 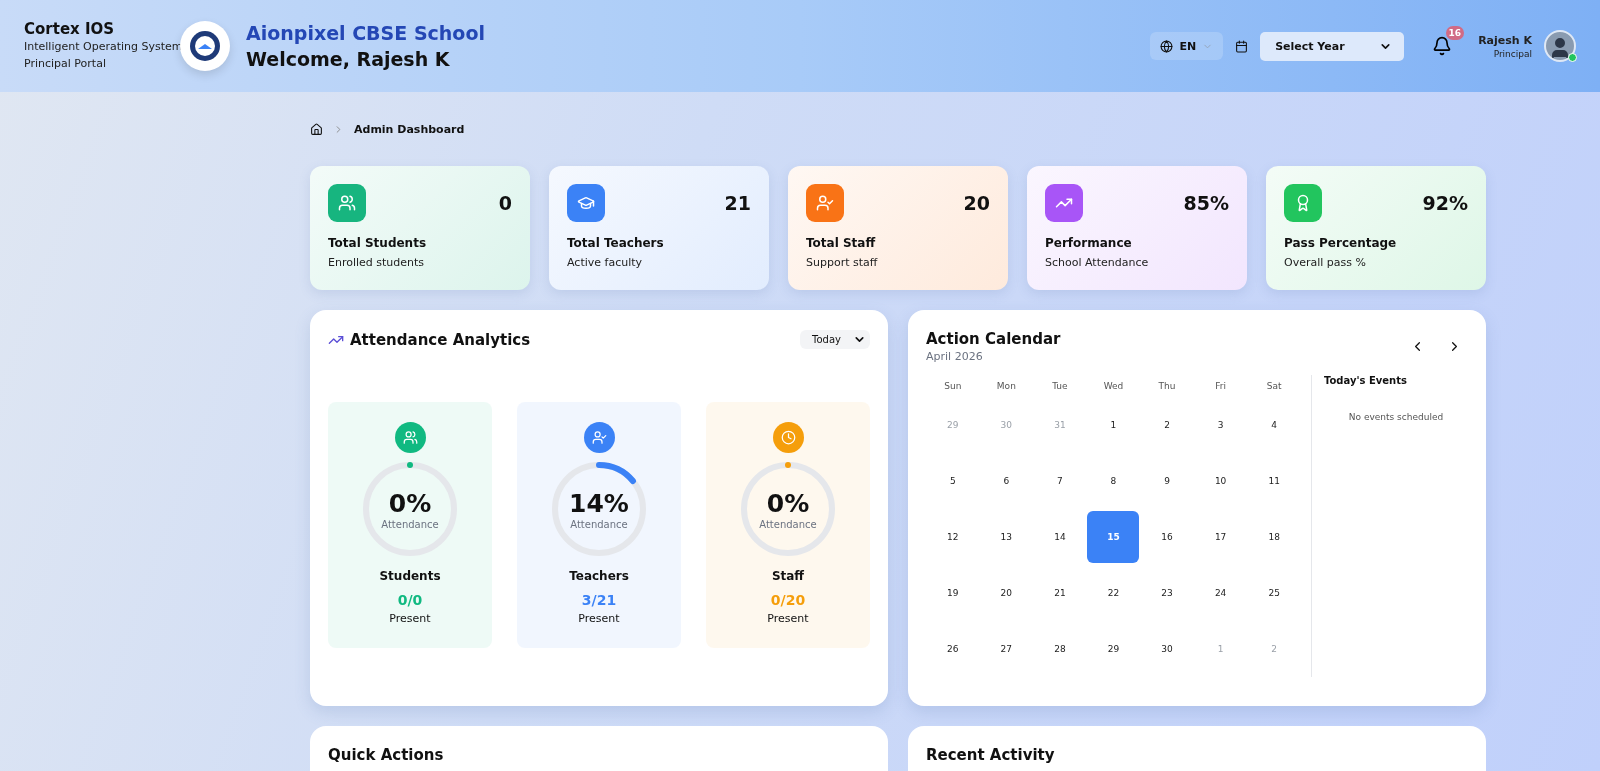 What do you see at coordinates (1206, 203) in the screenshot?
I see `stat-value: 85%` at bounding box center [1206, 203].